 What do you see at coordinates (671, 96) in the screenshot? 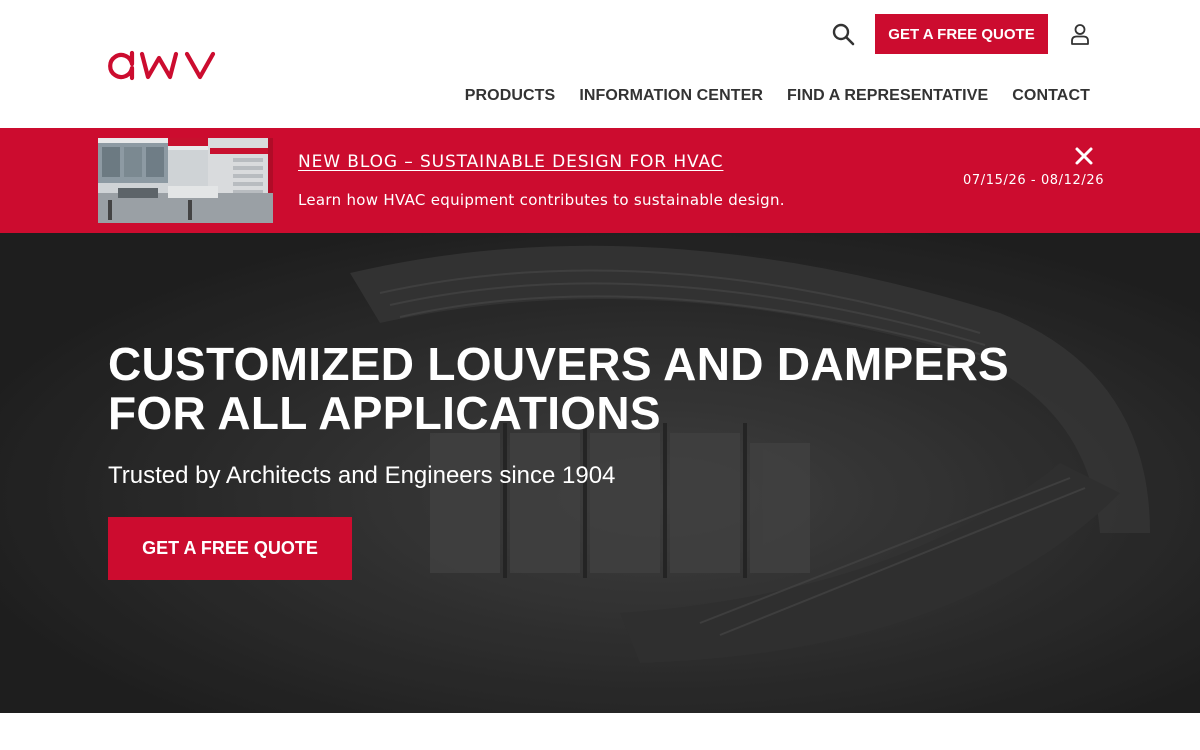
I see `nav-information-center: INFORMATION CENTER` at bounding box center [671, 96].